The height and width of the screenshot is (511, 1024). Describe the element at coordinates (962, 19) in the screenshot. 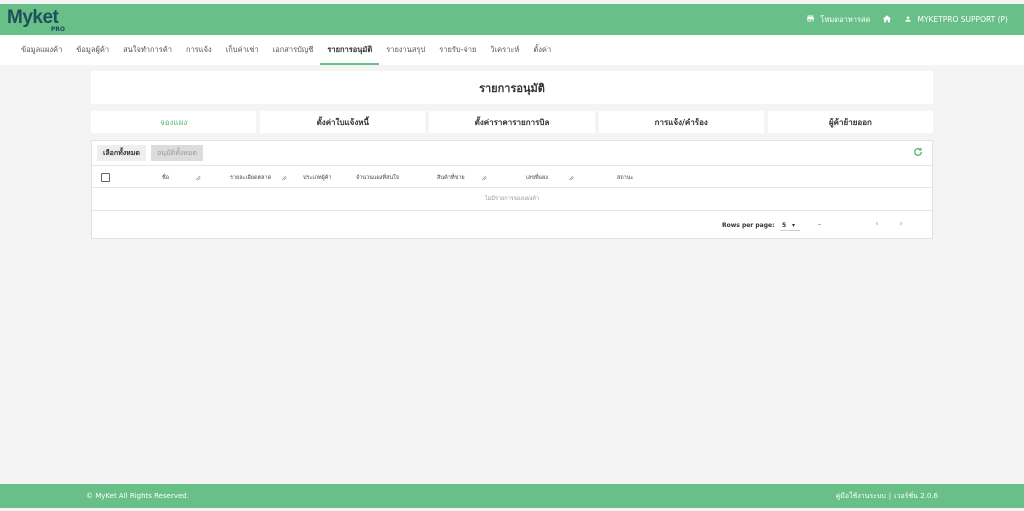

I see `user-name: MYKETPRO SUPPORT (P)` at that location.